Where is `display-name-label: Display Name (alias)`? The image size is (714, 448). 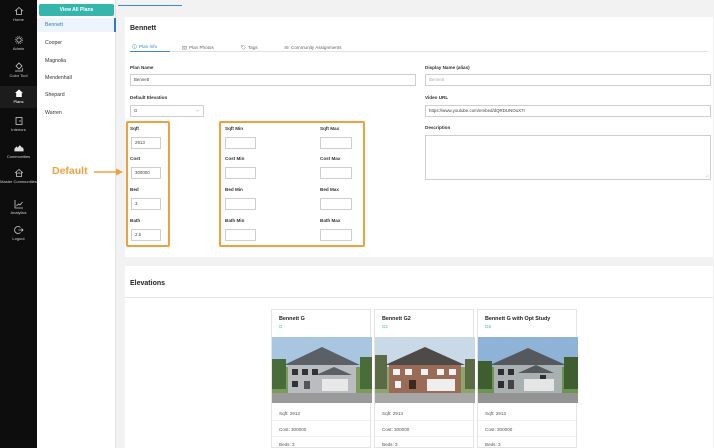 display-name-label: Display Name (alias) is located at coordinates (447, 67).